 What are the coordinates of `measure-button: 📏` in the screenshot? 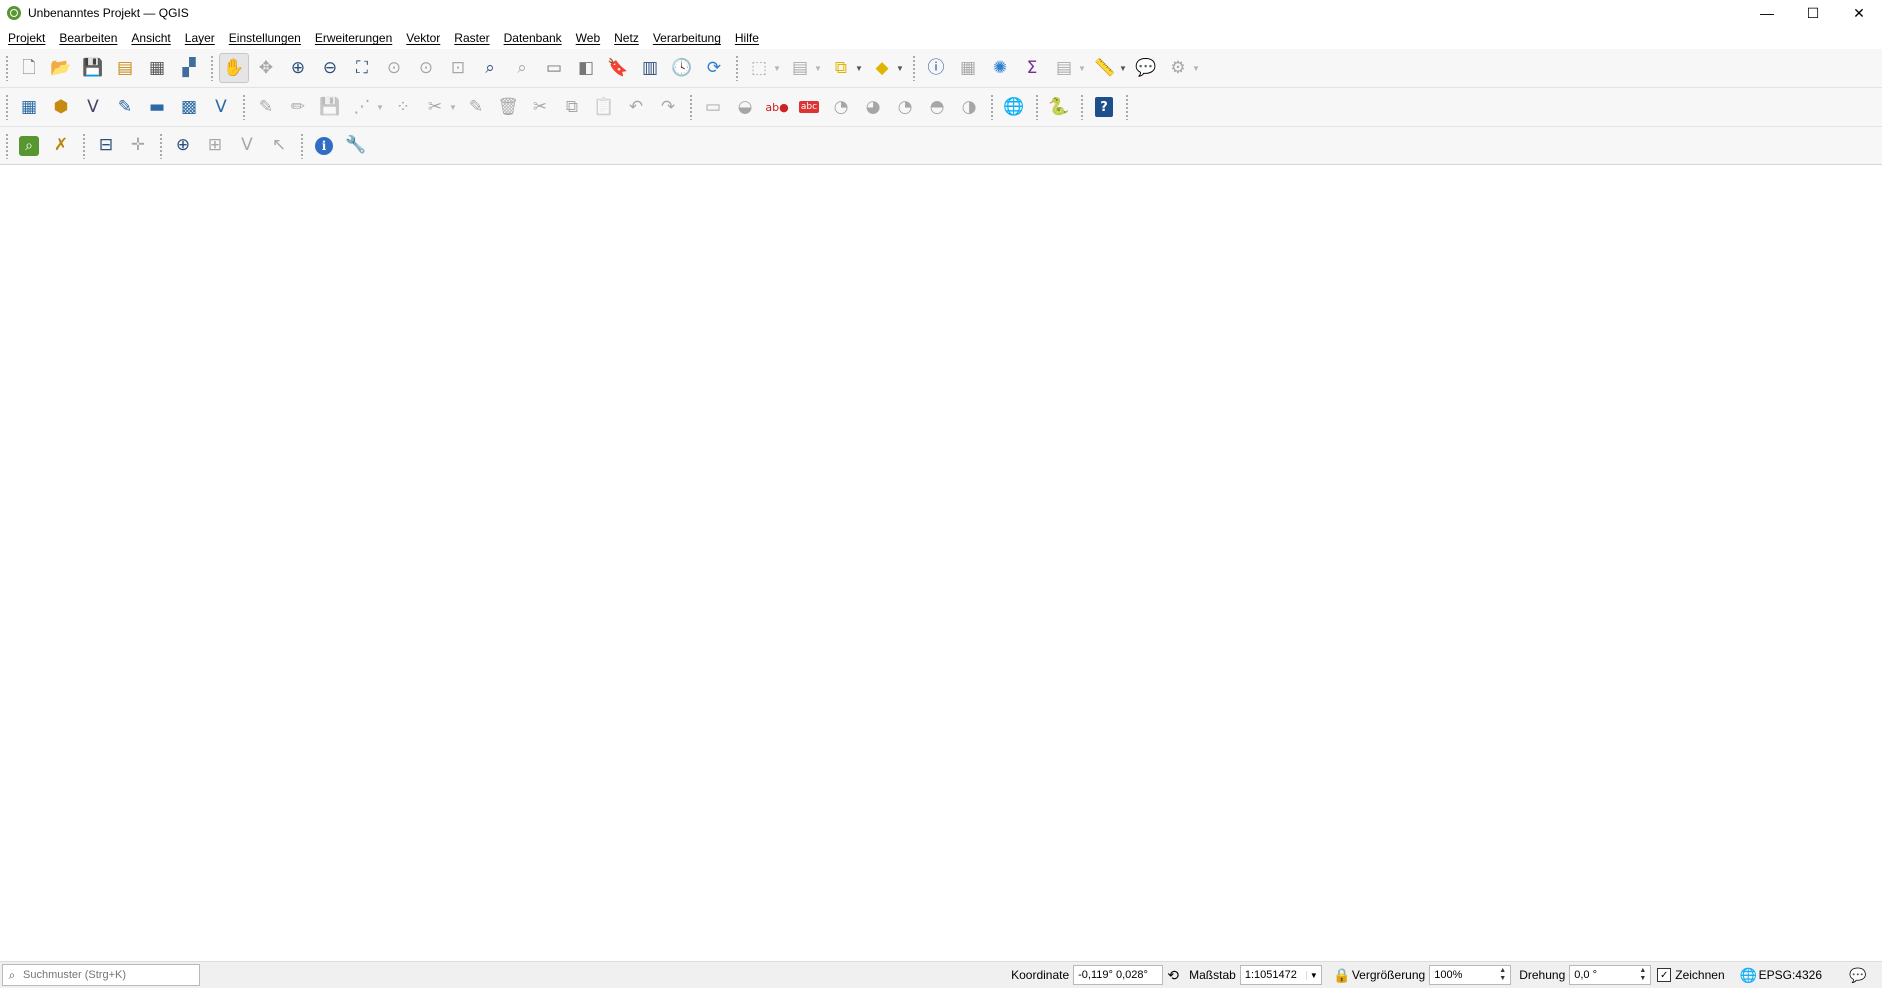 It's located at (1105, 68).